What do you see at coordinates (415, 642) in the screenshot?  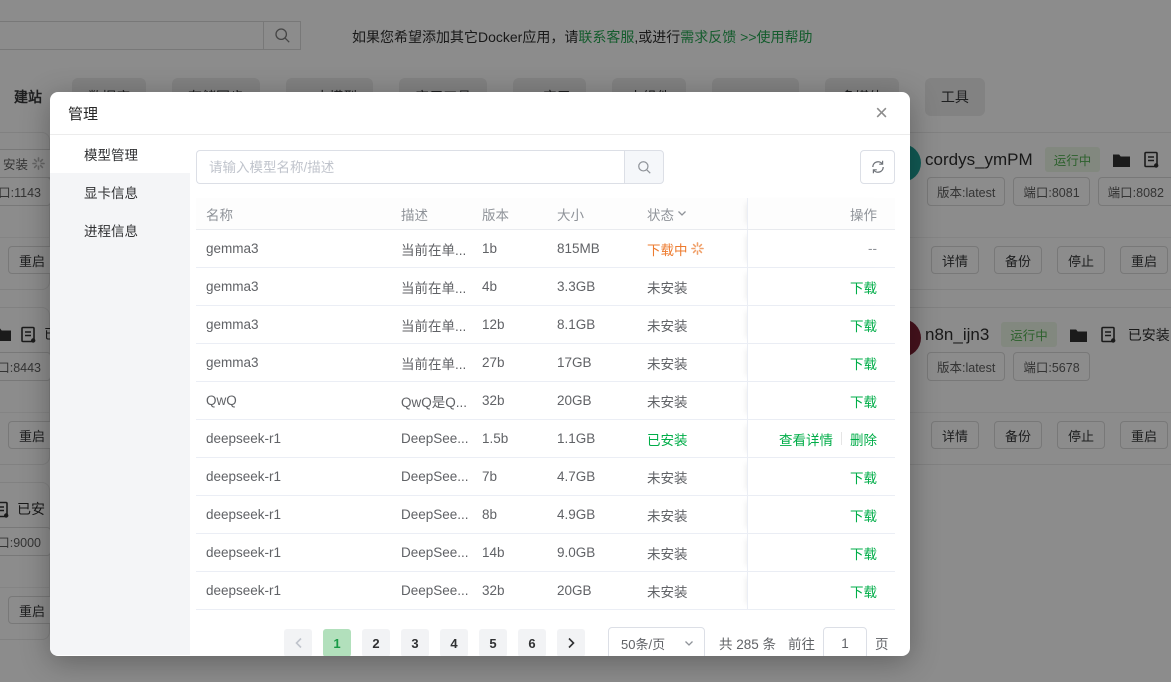 I see `page-button-3: 3` at bounding box center [415, 642].